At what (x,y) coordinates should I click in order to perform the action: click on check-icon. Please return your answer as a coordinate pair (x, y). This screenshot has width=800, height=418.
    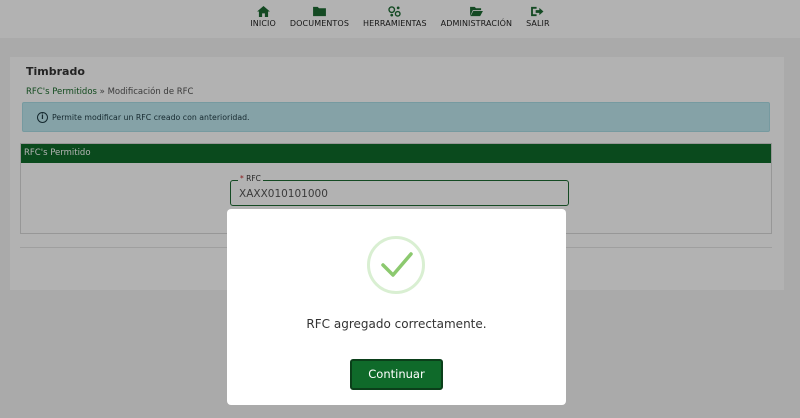
    Looking at the image, I should click on (397, 264).